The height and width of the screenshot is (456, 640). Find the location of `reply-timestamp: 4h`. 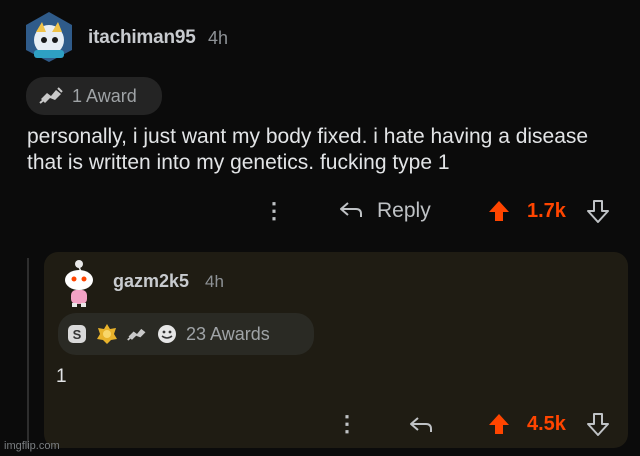

reply-timestamp: 4h is located at coordinates (214, 281).